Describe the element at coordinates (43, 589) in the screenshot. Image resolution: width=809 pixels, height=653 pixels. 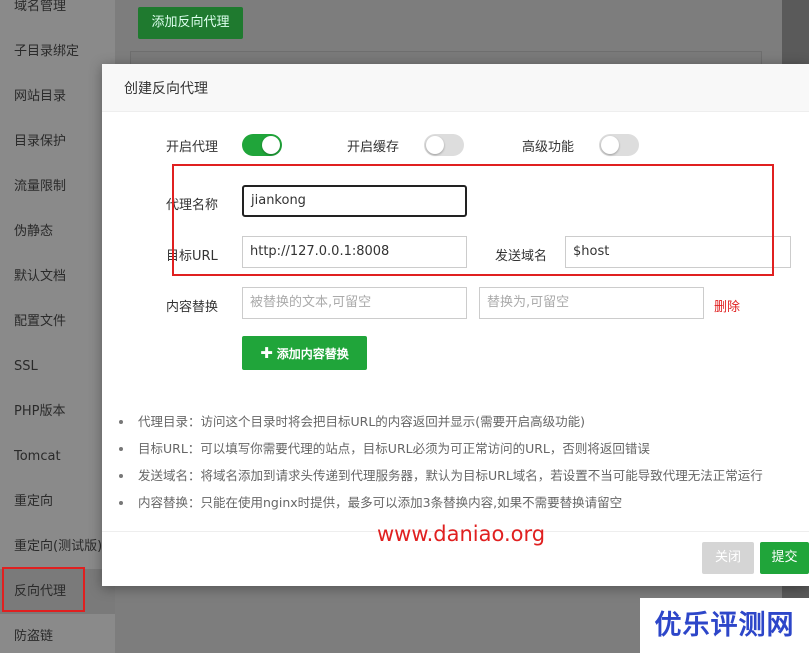
I see `active-item-highlight-box` at that location.